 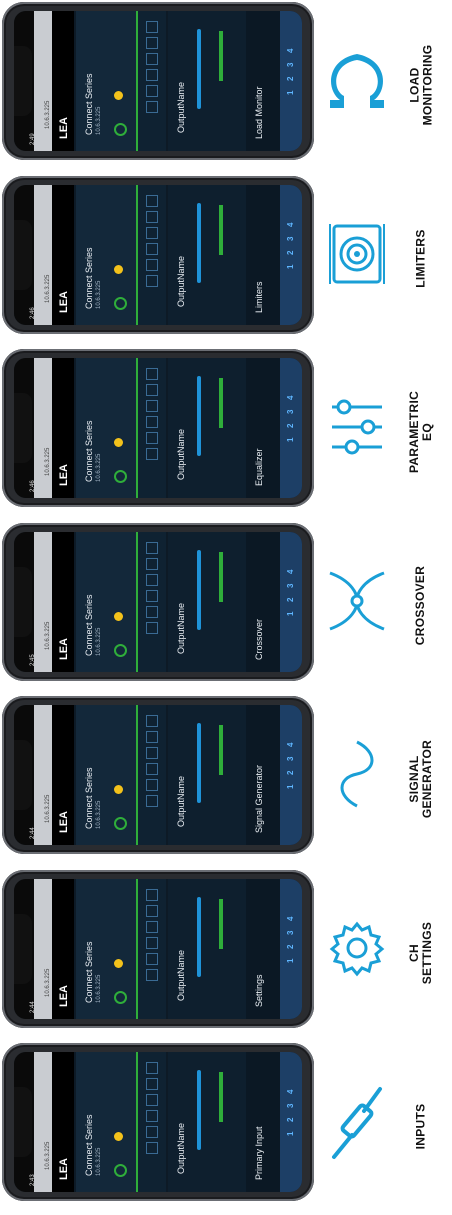 What do you see at coordinates (99, 468) in the screenshot?
I see `device-ip: 10.6.3.225` at bounding box center [99, 468].